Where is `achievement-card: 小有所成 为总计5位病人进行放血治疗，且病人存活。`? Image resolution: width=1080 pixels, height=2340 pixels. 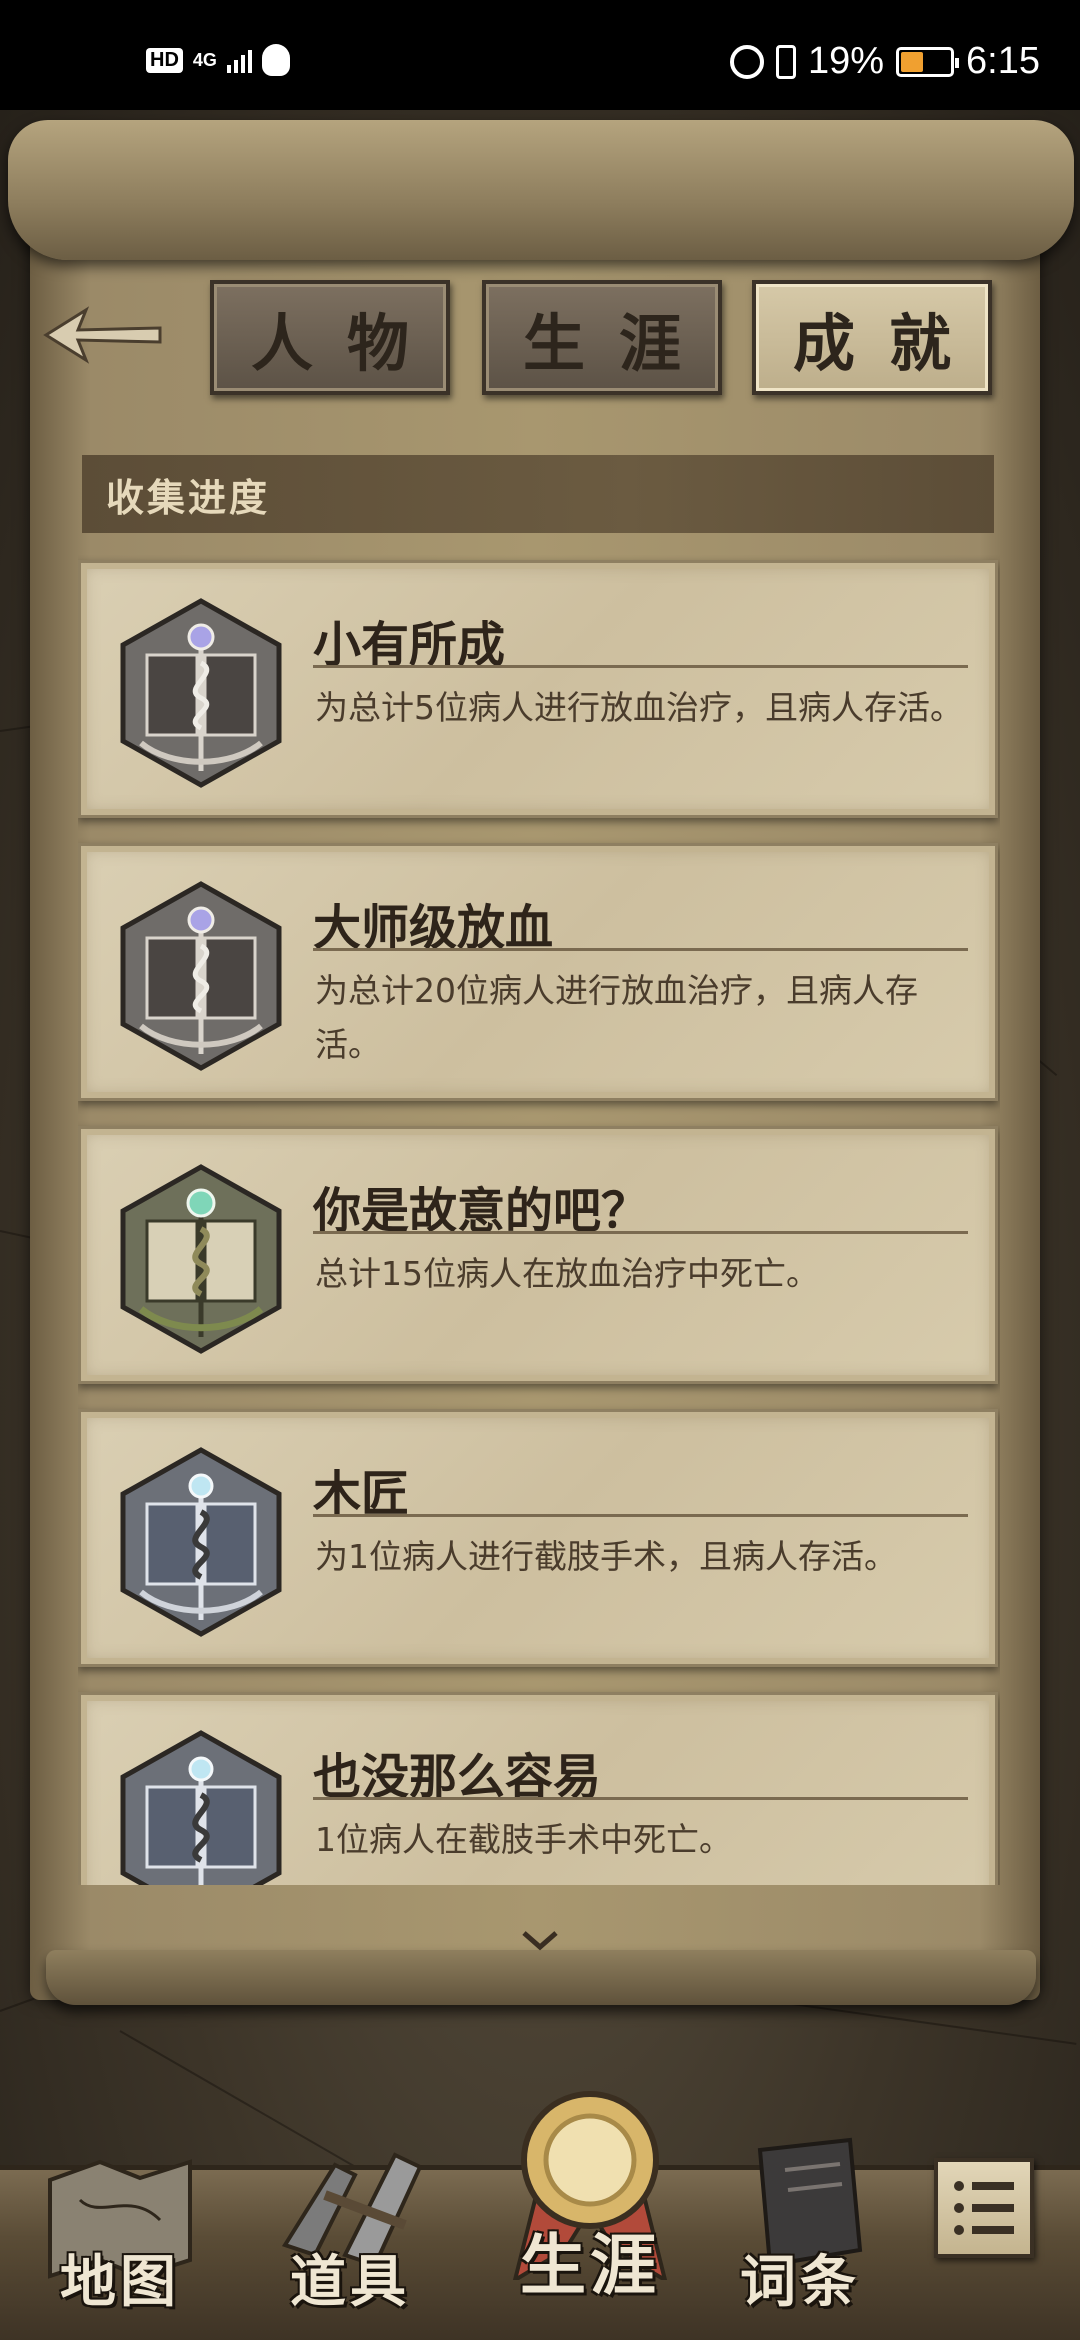
achievement-card: 小有所成 为总计5位病人进行放血治疗，且病人存活。 is located at coordinates (538, 689).